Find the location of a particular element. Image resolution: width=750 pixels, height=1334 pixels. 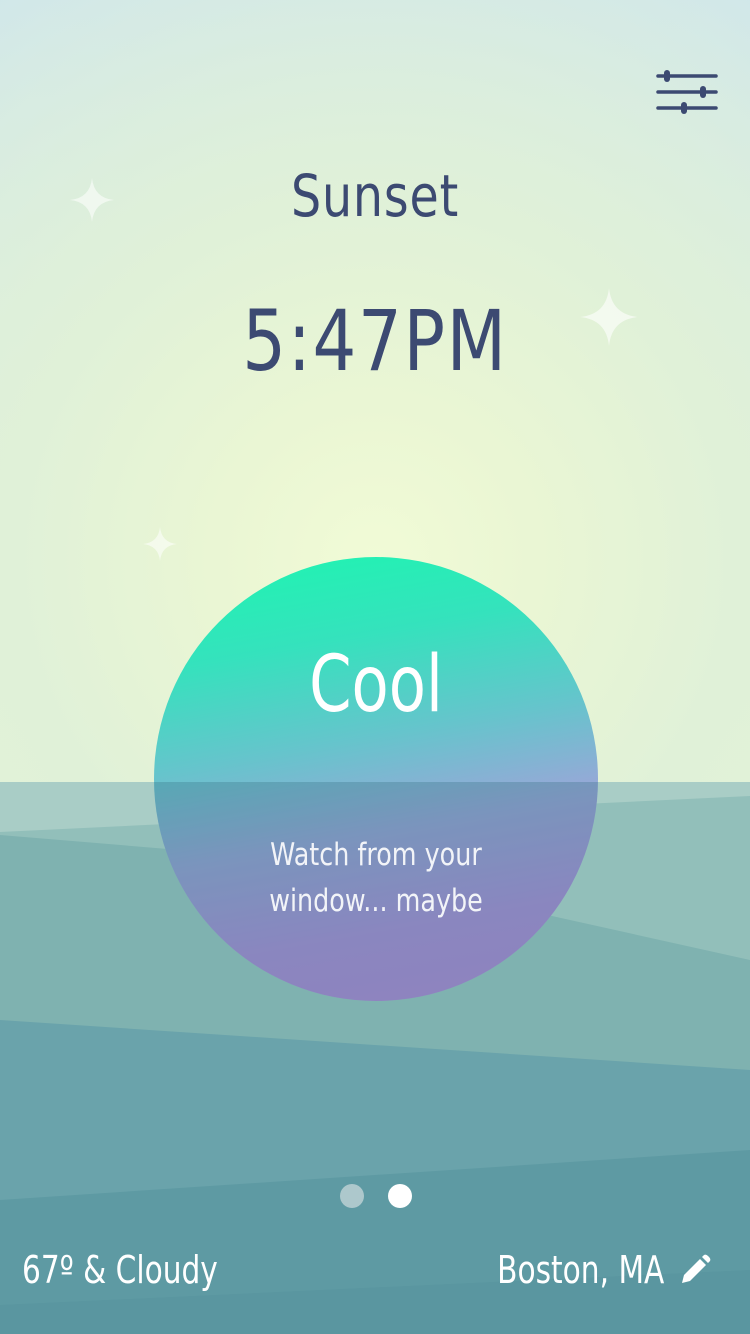

rating-label: Cool is located at coordinates (376, 685).